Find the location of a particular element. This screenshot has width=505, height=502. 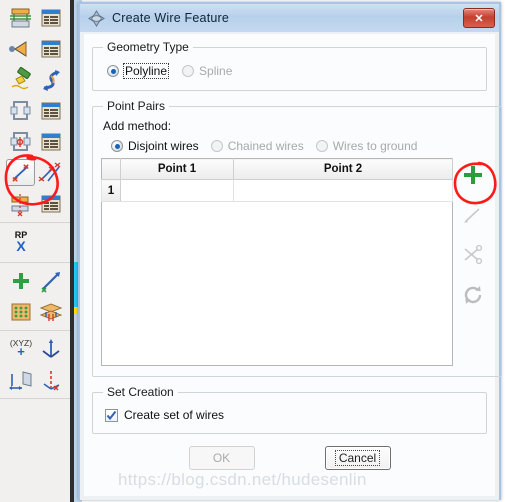

create-set-of-wires-label: Create set of wires is located at coordinates (174, 415).